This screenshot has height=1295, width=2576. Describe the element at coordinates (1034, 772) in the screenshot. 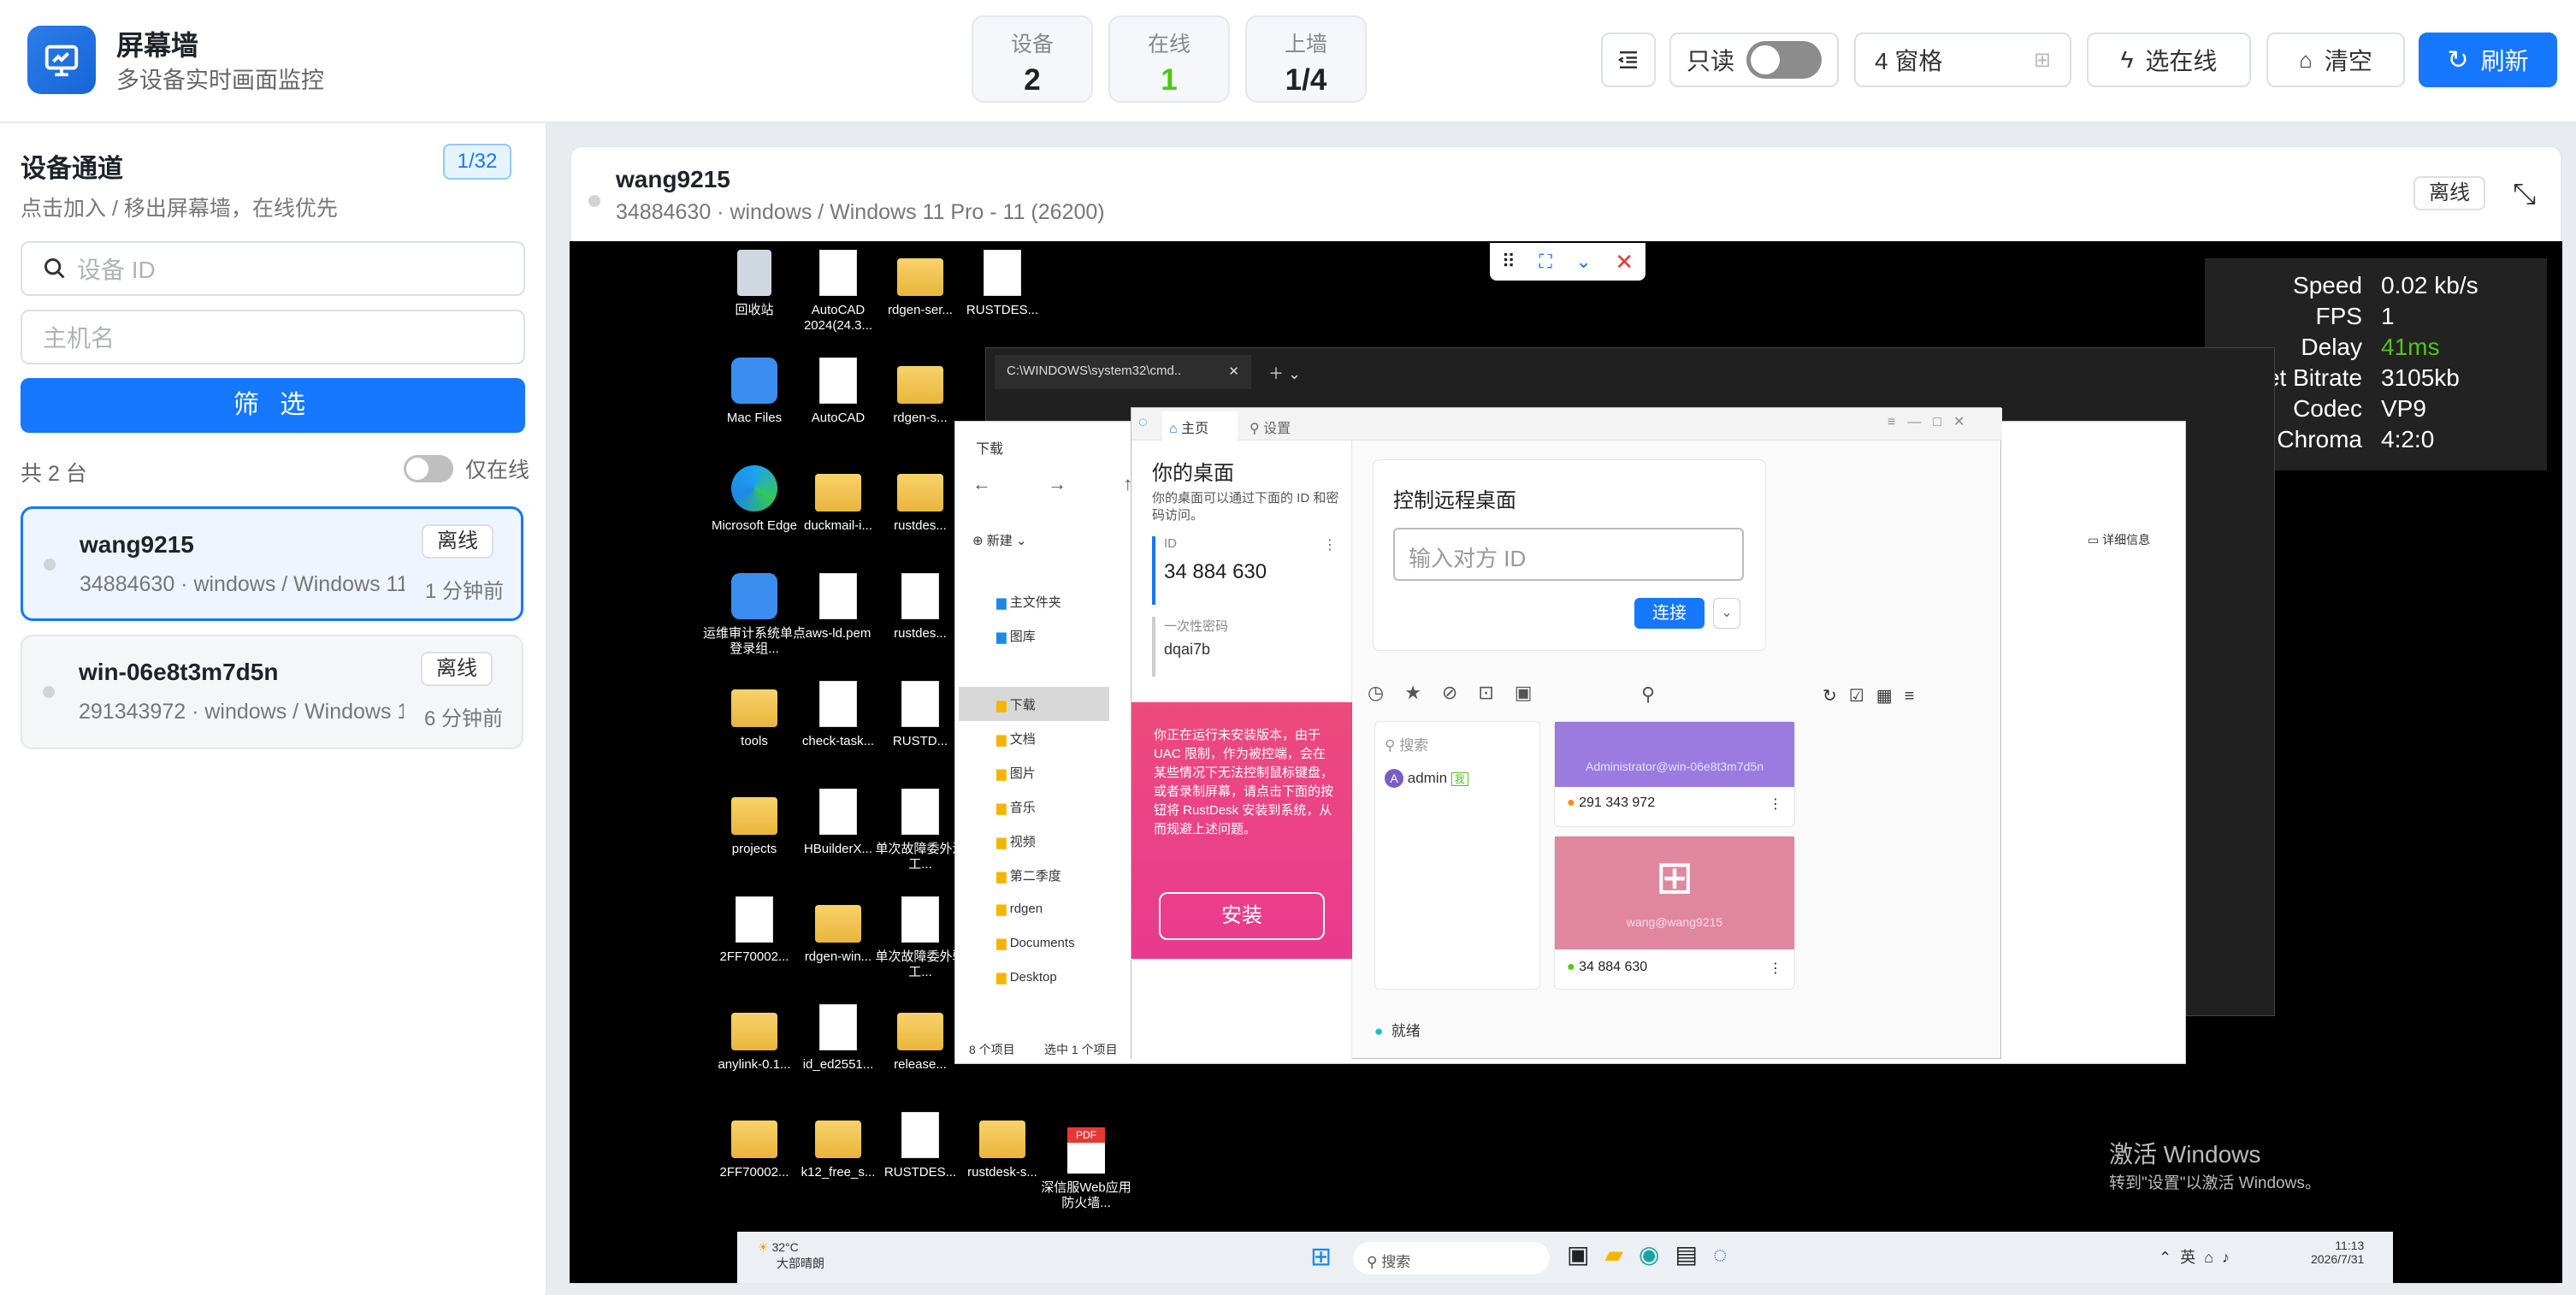

I see `nav-item: ▆ 图片` at that location.